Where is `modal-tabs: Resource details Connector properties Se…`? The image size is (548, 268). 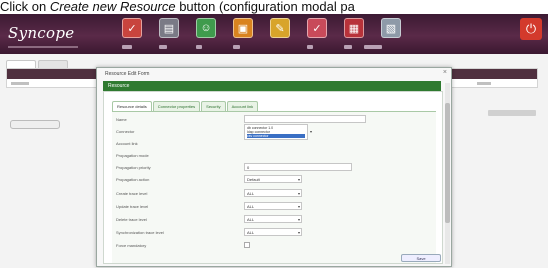
modal-tabs: Resource details Connector properties Se… is located at coordinates (185, 106).